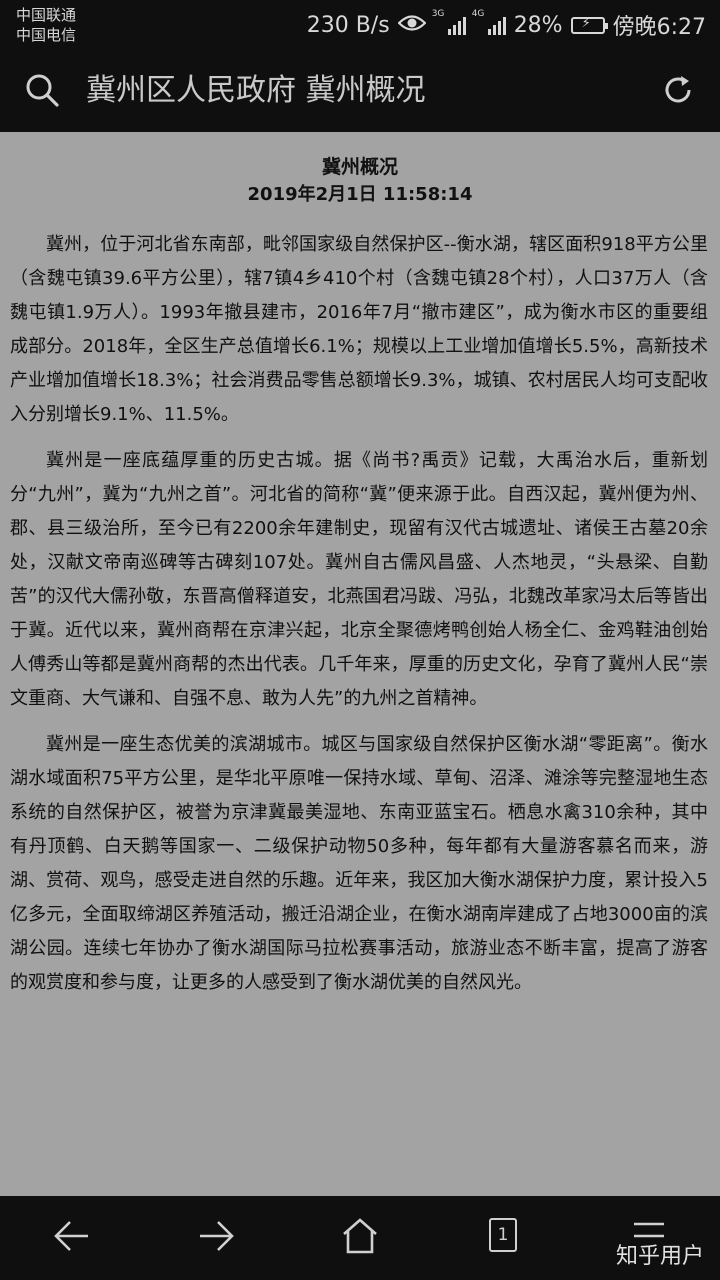 Image resolution: width=720 pixels, height=1280 pixels. Describe the element at coordinates (216, 1236) in the screenshot. I see `forward-arrow-icon` at that location.